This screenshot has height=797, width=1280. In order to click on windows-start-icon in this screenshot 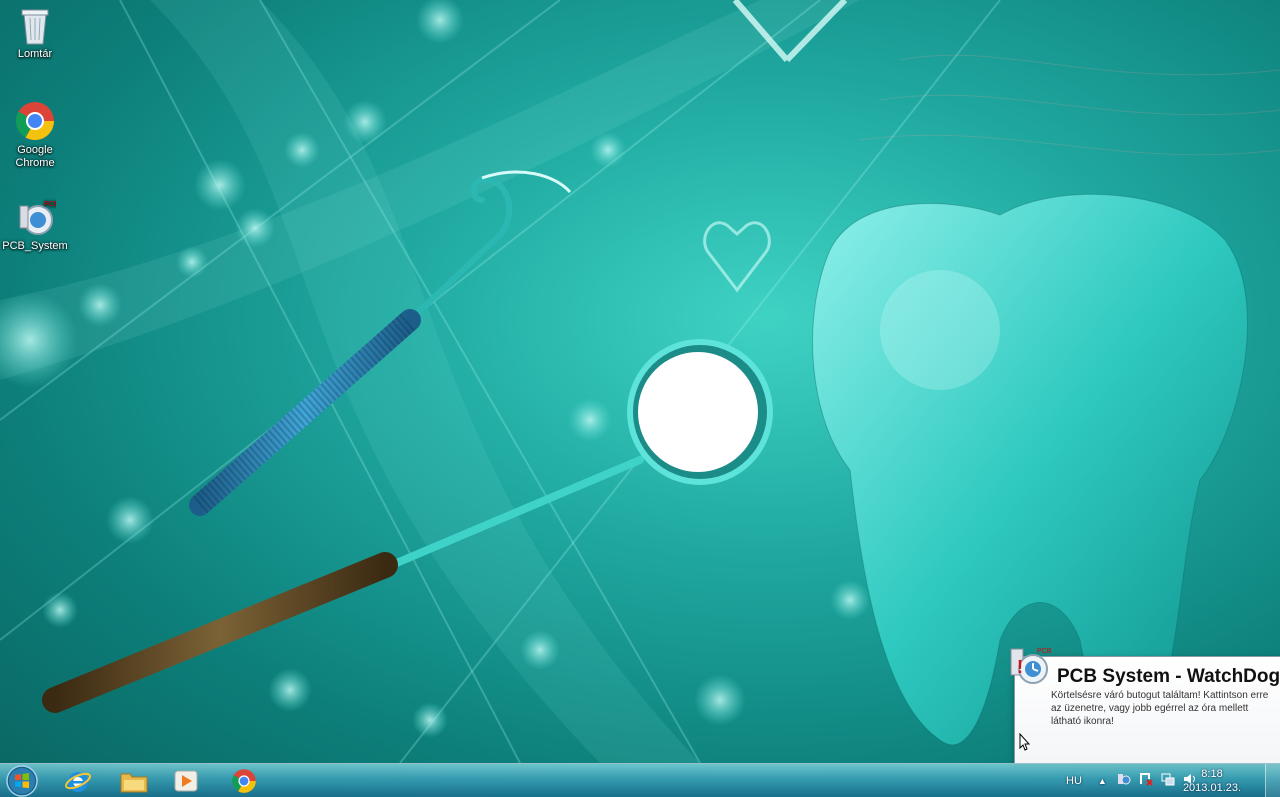, I will do `click(22, 780)`.